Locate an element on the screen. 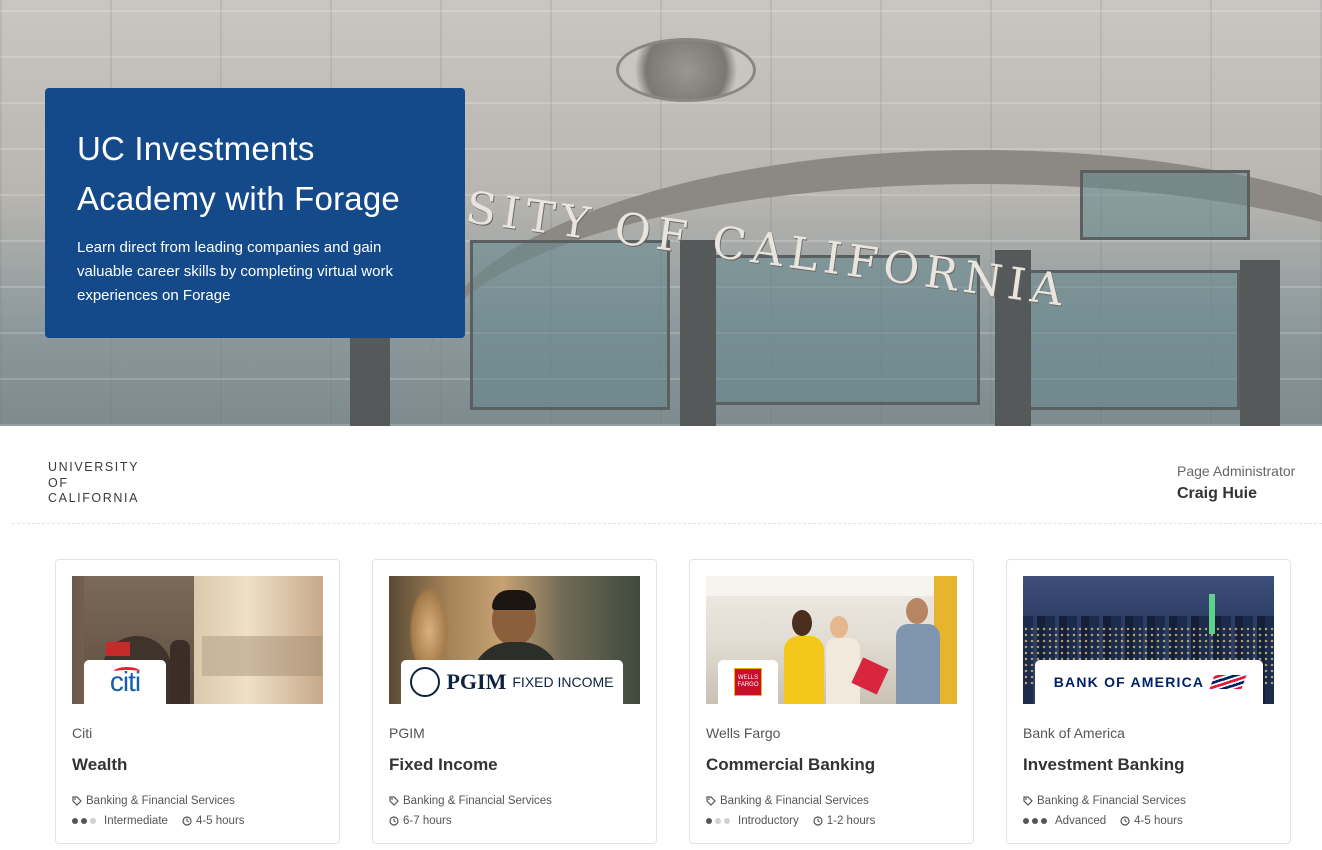 This screenshot has width=1322, height=850. pgim-logo: PGIM FIXED INCOME is located at coordinates (512, 682).